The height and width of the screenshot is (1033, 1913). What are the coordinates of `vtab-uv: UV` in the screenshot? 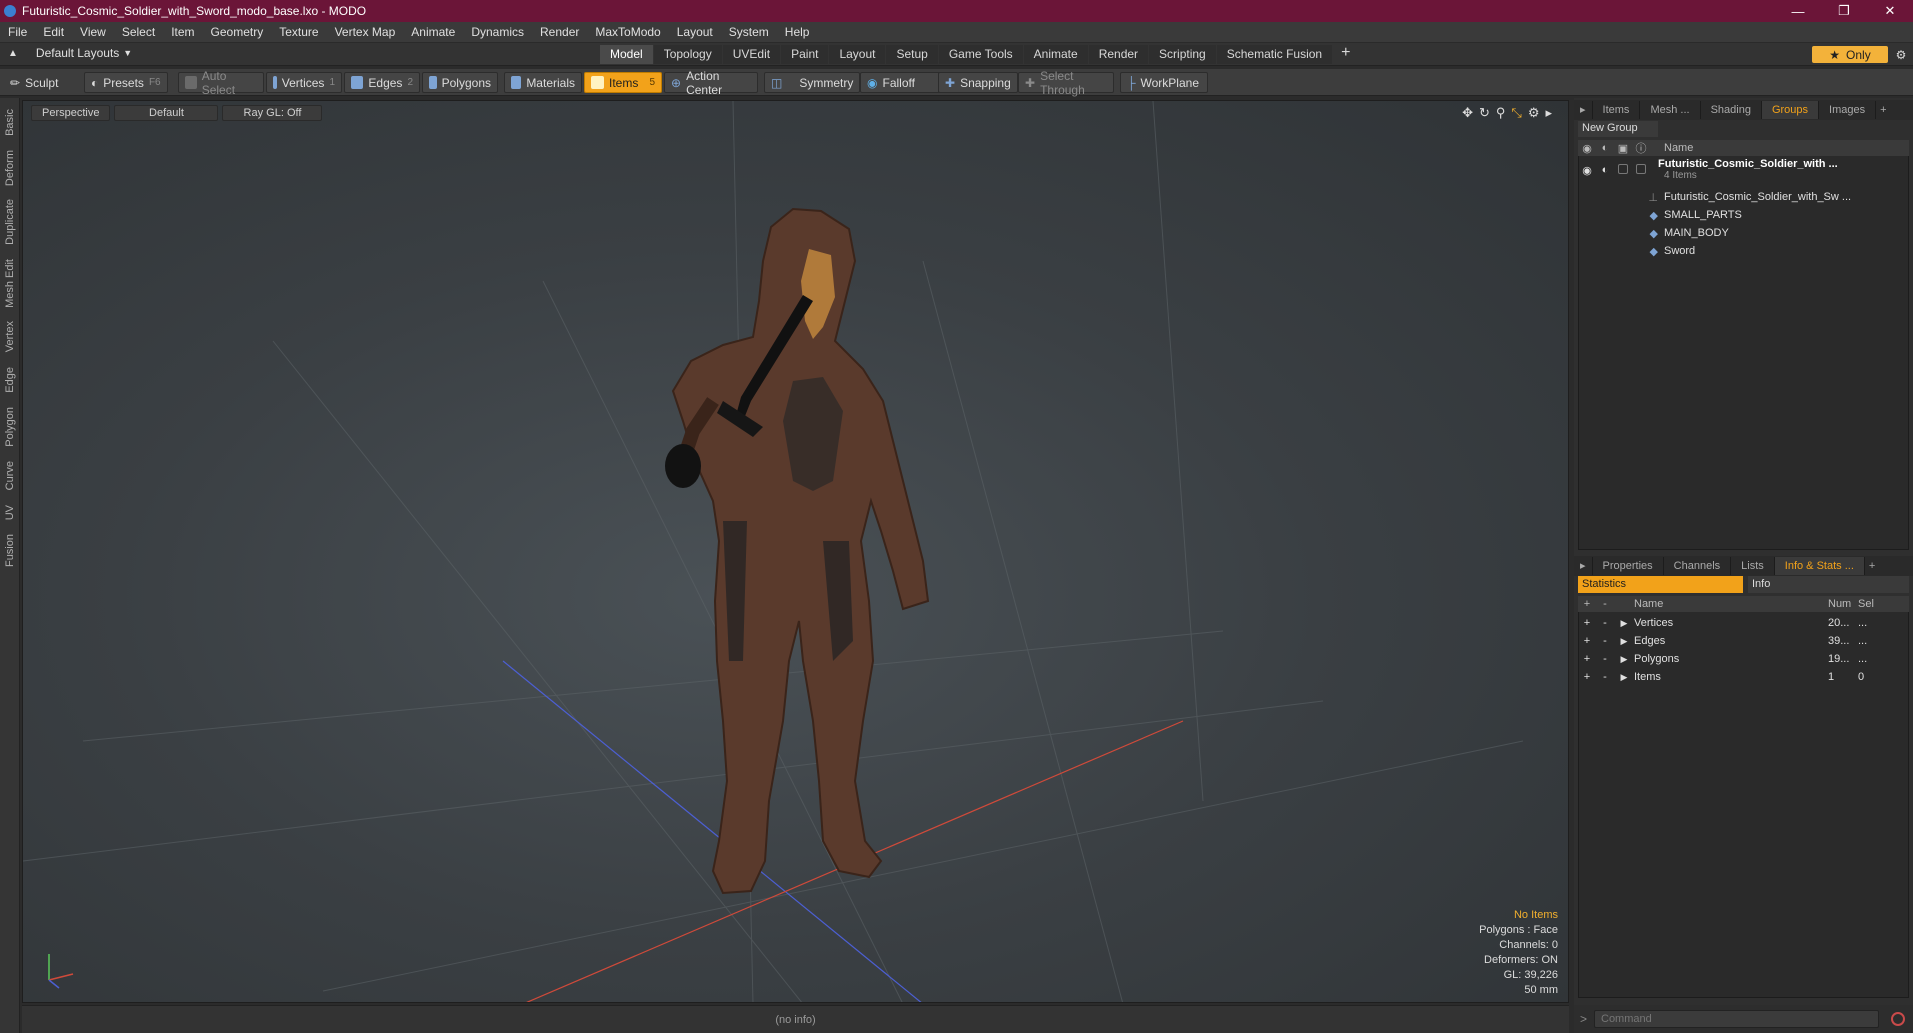 It's located at (10, 513).